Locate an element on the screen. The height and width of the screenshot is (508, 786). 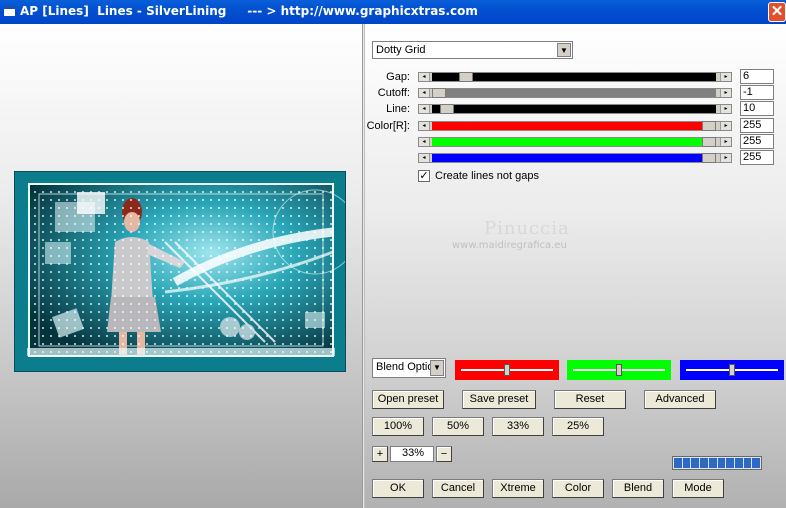
close-icon: ✕ is located at coordinates (777, 11).